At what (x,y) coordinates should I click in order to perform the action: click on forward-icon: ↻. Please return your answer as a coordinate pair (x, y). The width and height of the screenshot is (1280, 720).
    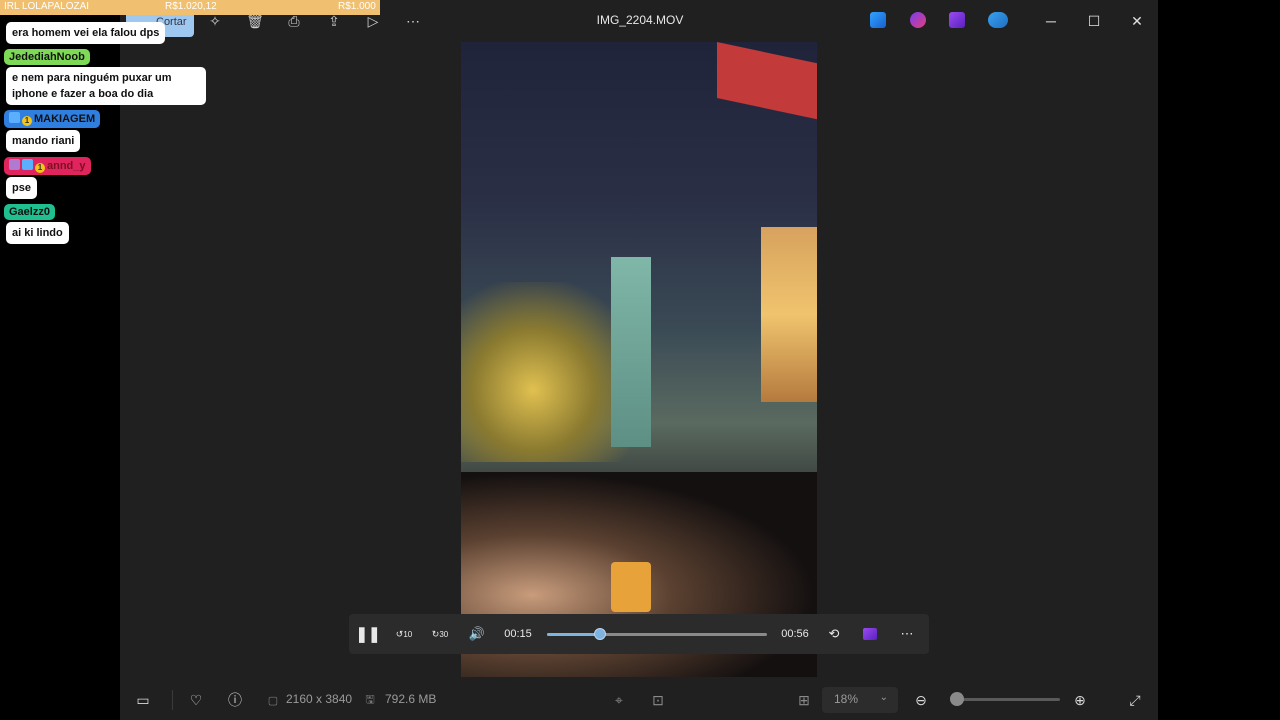
    Looking at the image, I should click on (435, 633).